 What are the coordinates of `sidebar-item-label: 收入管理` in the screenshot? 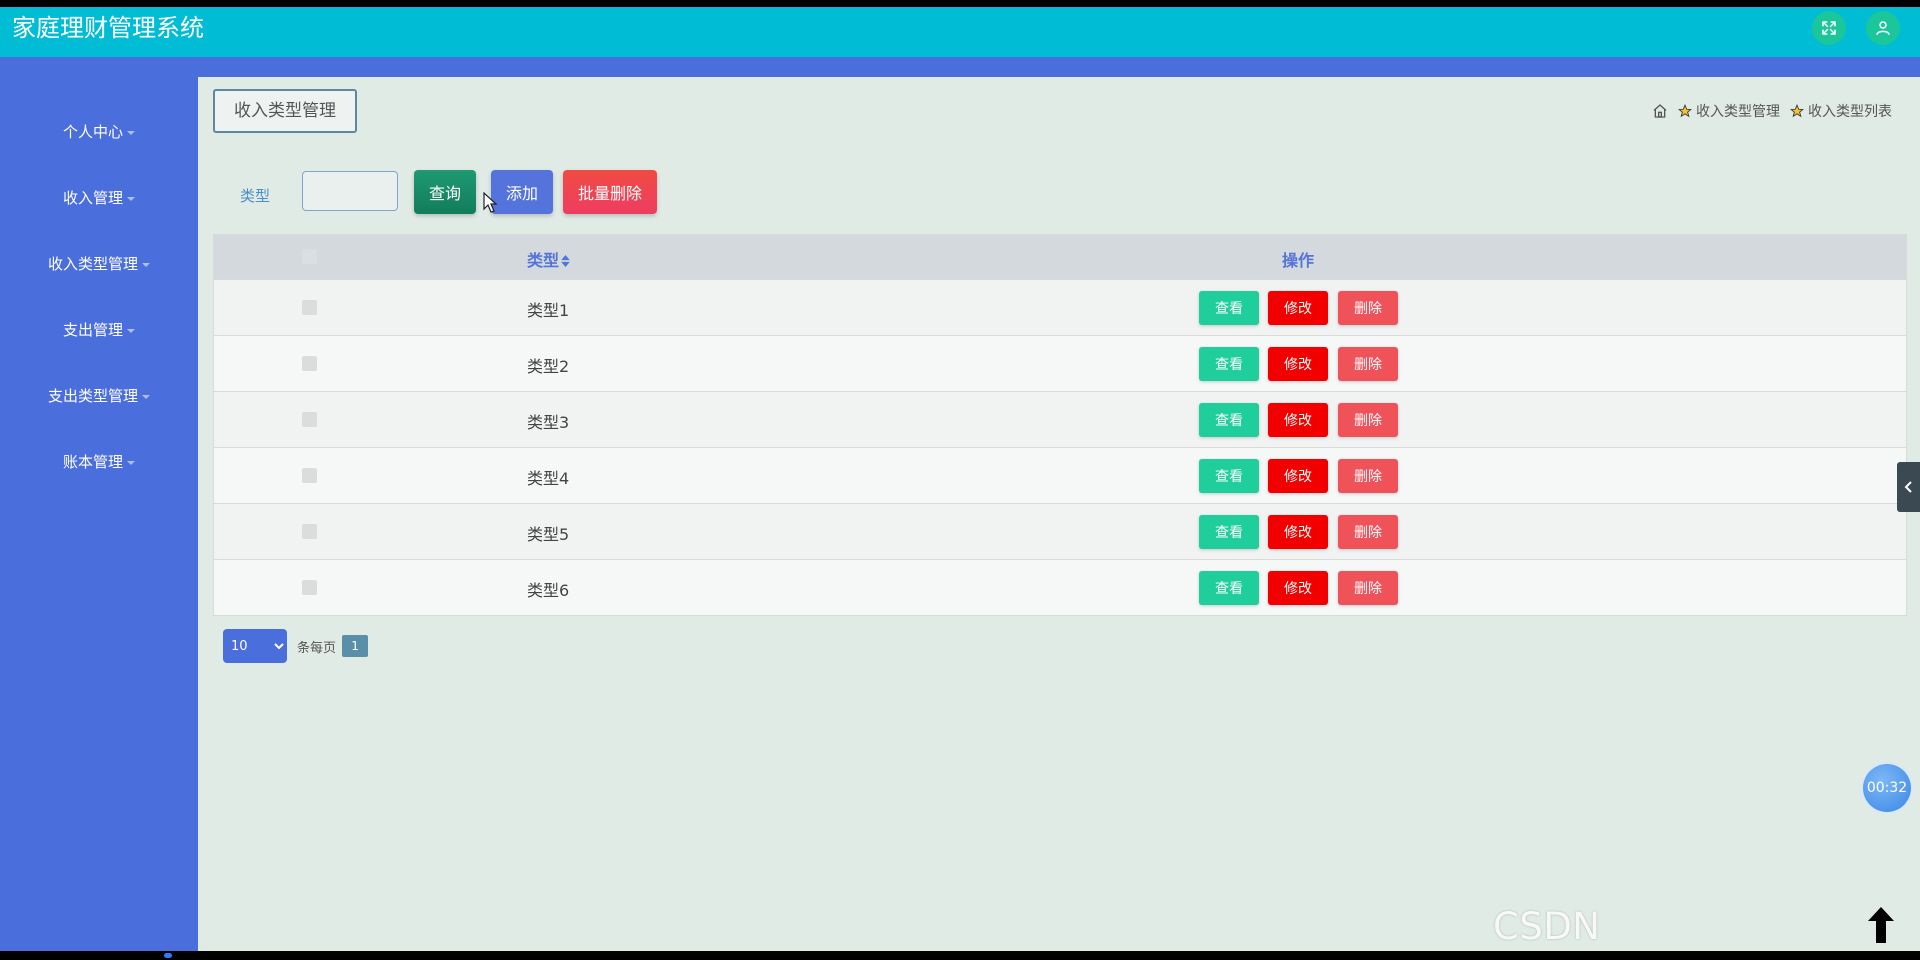 It's located at (92, 198).